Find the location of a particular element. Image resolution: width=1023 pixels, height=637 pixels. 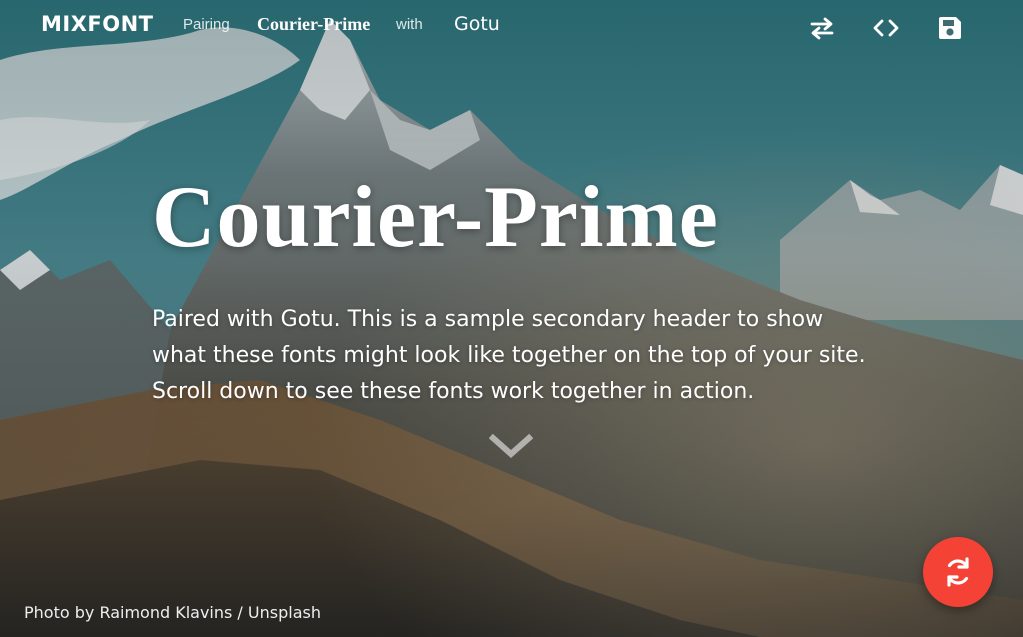

pairing-label: Pairing is located at coordinates (206, 24).